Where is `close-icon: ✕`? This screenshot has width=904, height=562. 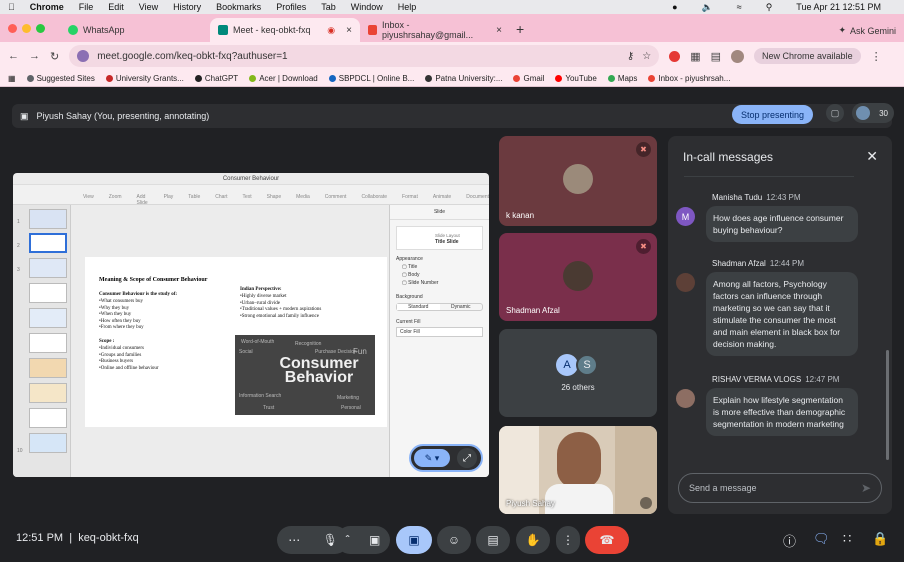 close-icon: ✕ is located at coordinates (872, 156).